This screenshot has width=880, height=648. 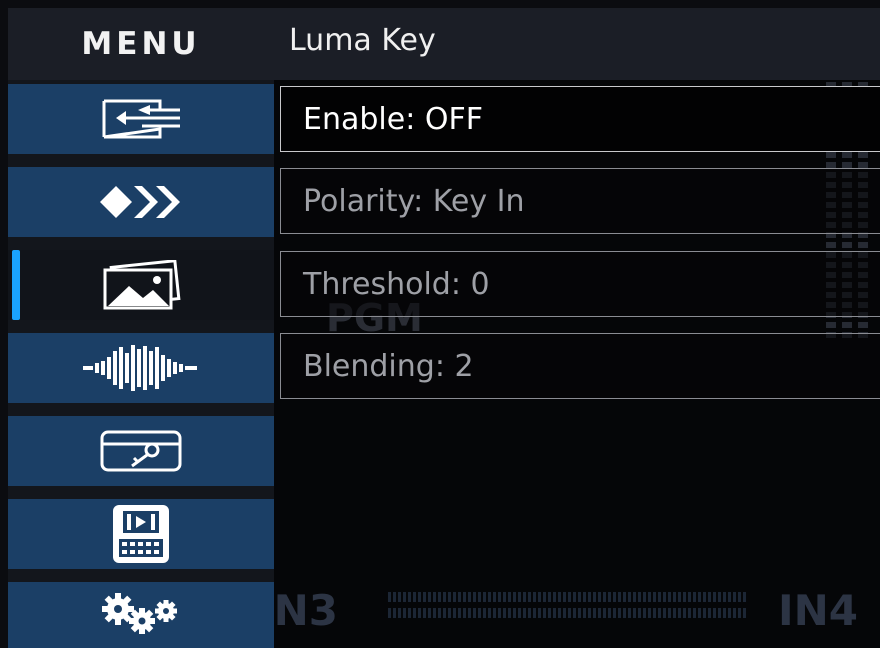 I want to click on audio-waveform-icon, so click(x=140, y=368).